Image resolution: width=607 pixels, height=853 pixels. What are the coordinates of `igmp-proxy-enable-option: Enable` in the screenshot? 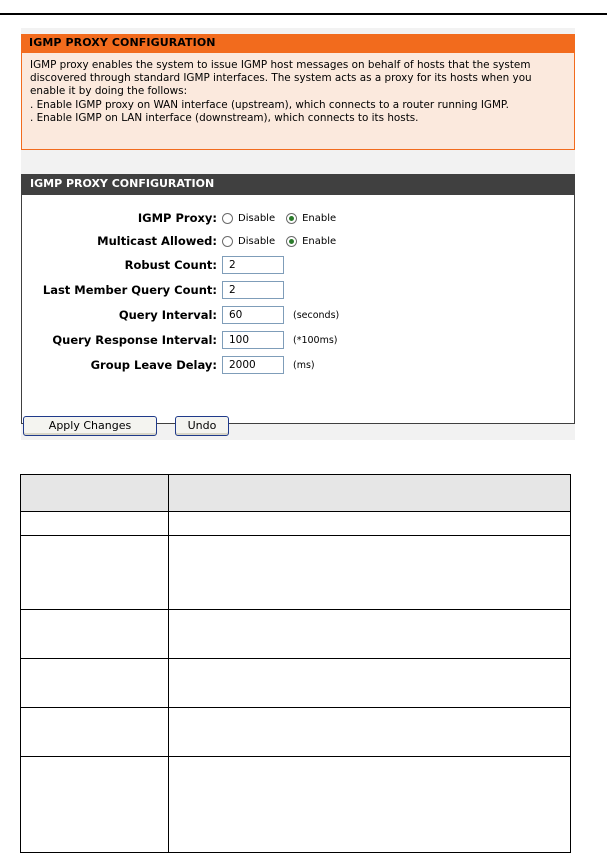 It's located at (311, 218).